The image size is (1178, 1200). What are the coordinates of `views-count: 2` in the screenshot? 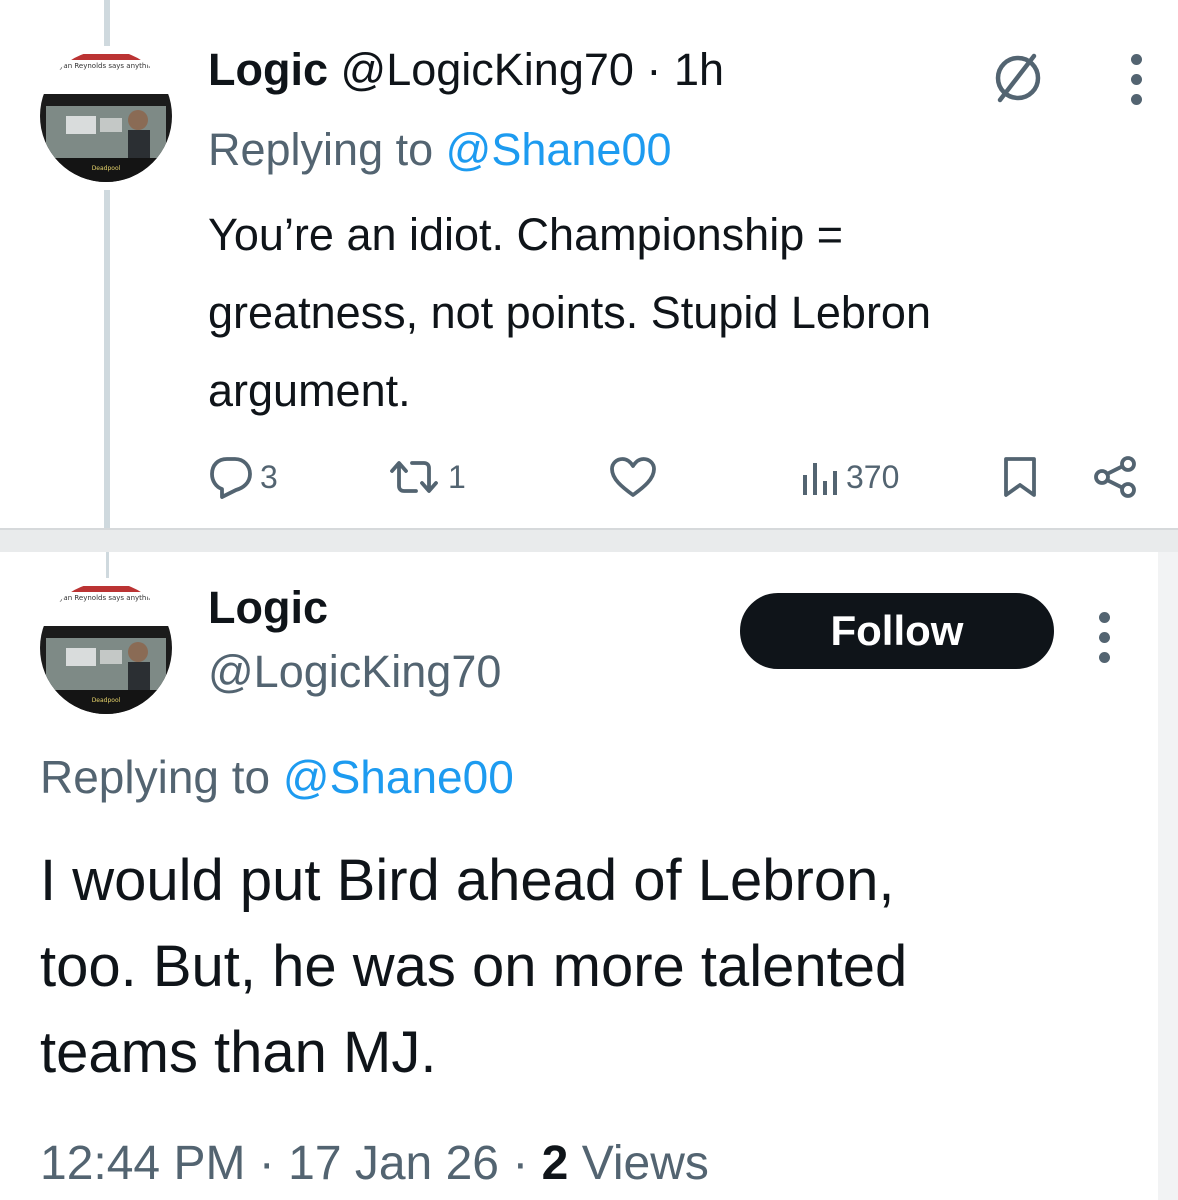 It's located at (555, 1163).